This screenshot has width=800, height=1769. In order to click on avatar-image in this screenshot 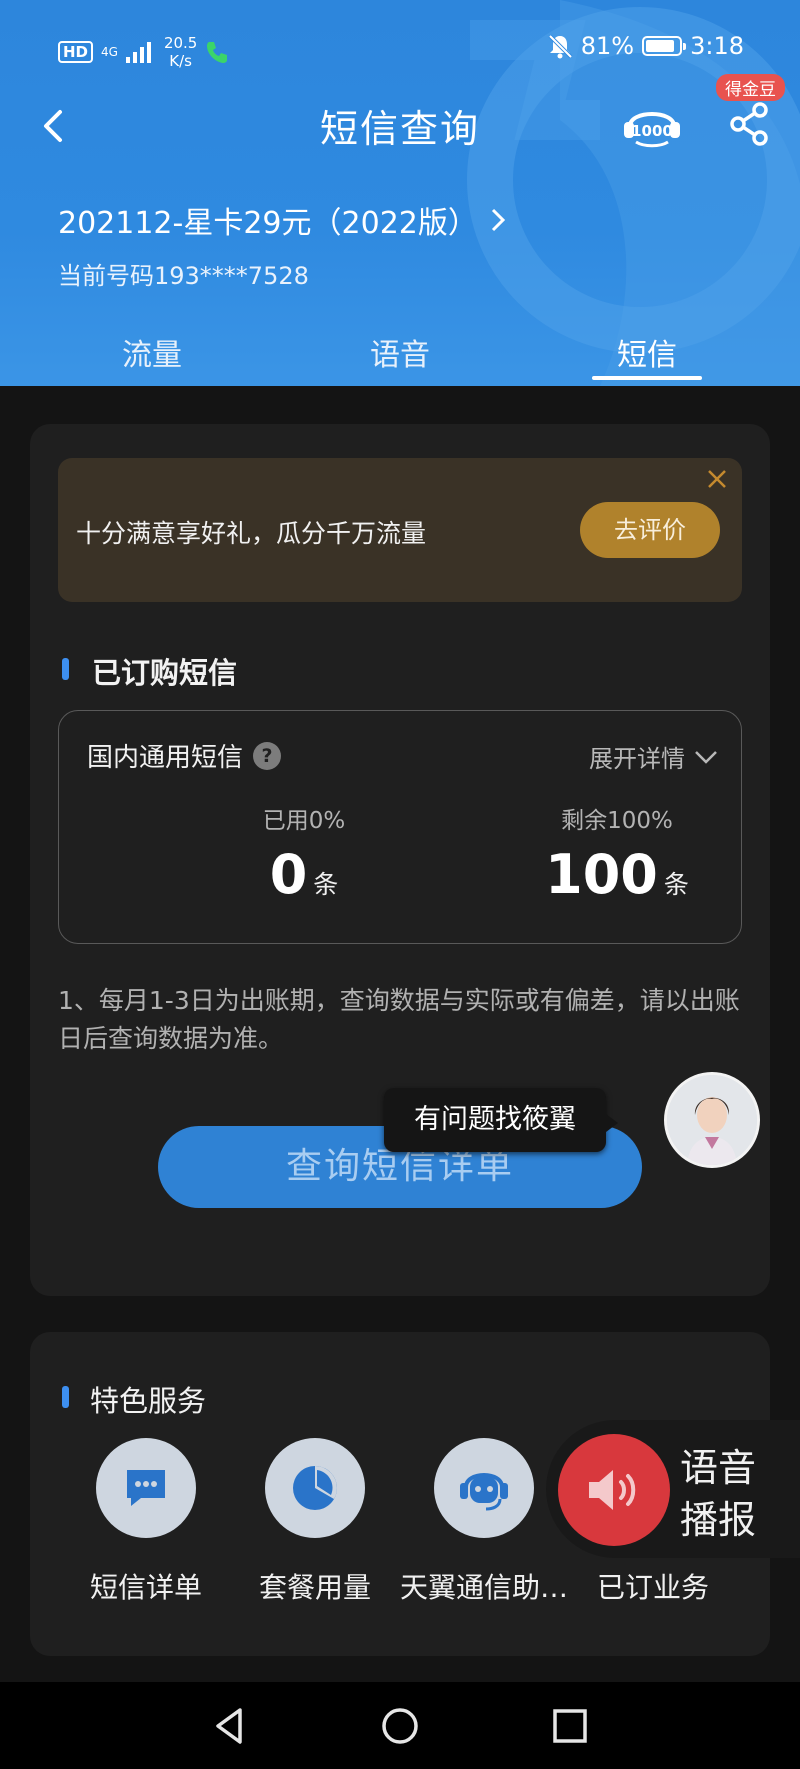, I will do `click(712, 1120)`.